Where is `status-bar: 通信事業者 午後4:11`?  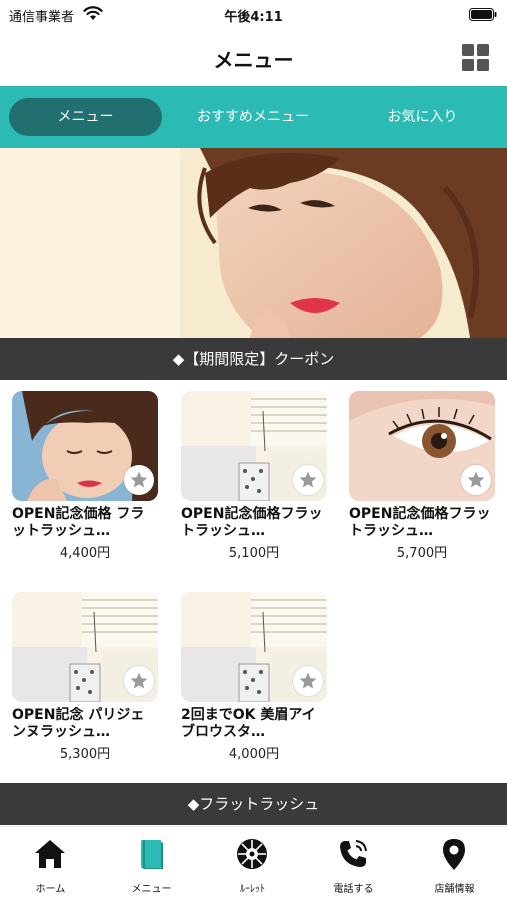
status-bar: 通信事業者 午後4:11 is located at coordinates (253, 15).